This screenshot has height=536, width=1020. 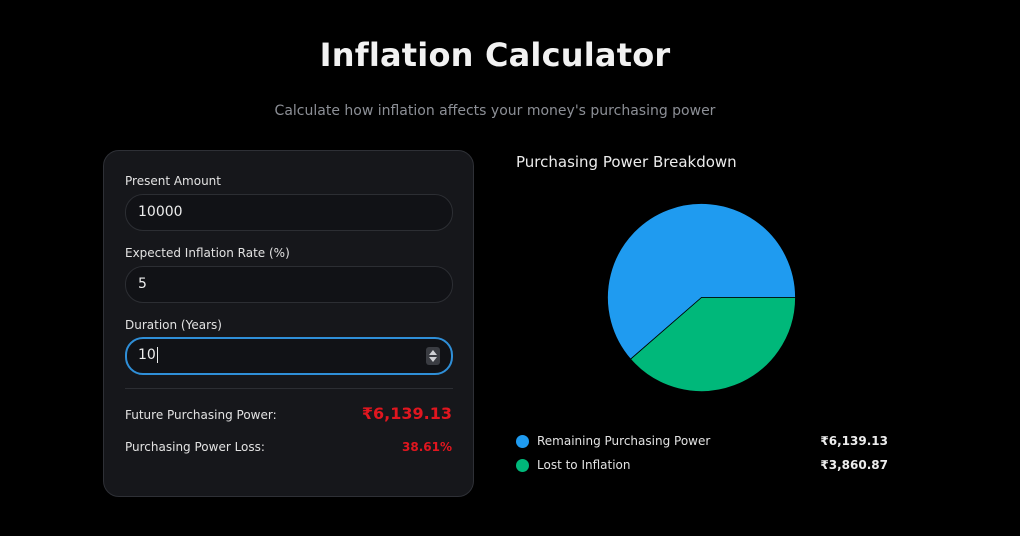 I want to click on text-caret, so click(x=157, y=355).